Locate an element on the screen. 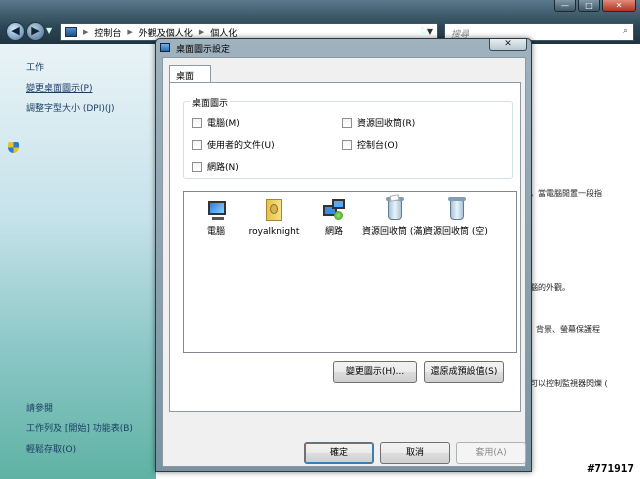 The image size is (640, 479). ease-of-access-link: 輕鬆存取(O) is located at coordinates (51, 448).